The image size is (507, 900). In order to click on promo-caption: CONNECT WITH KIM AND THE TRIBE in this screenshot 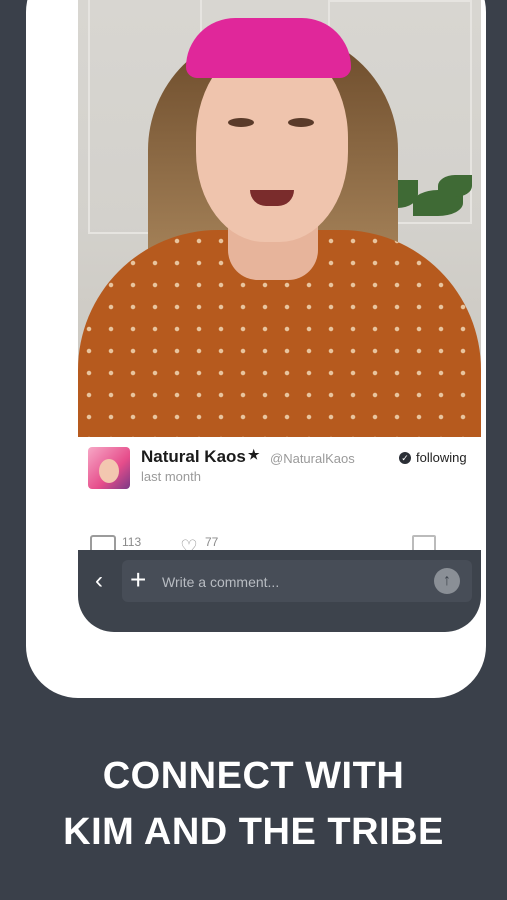, I will do `click(253, 804)`.